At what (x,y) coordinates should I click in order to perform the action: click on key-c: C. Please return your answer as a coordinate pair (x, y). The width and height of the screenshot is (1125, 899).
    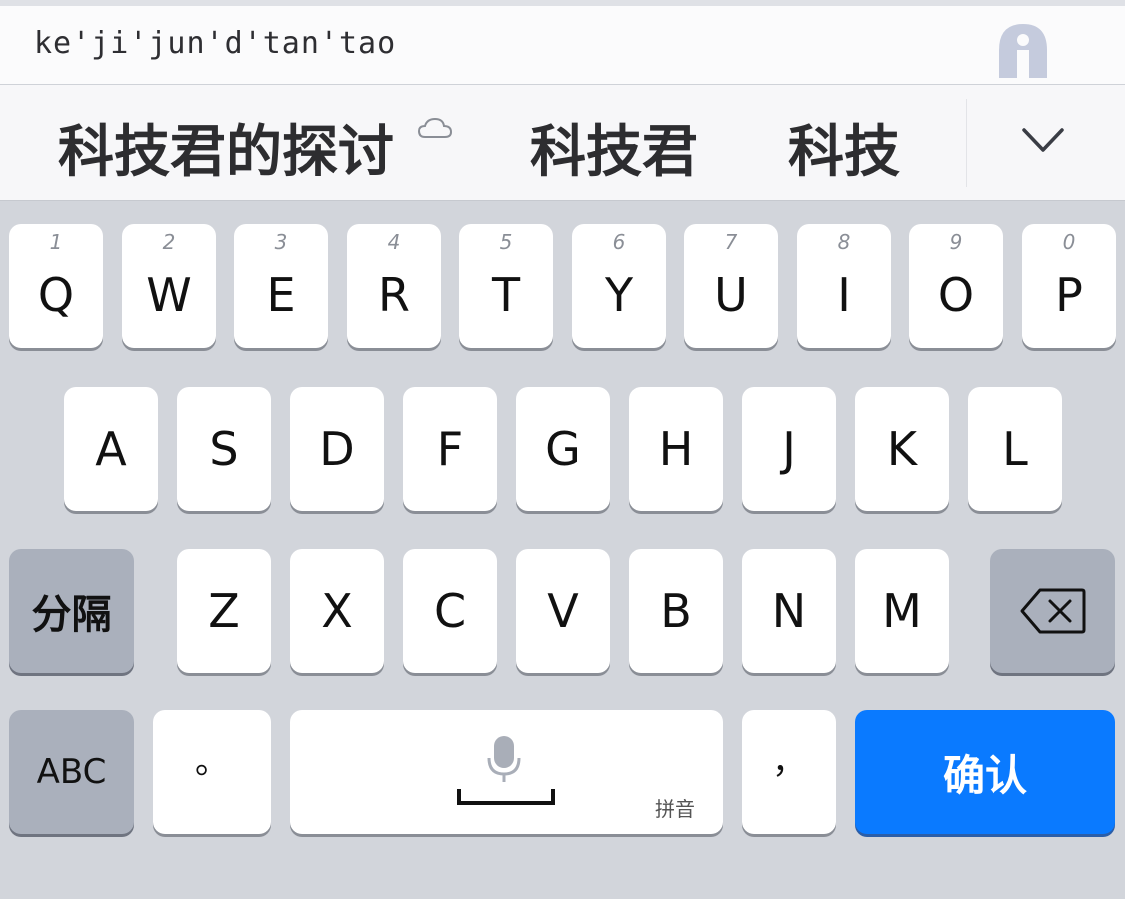
    Looking at the image, I should click on (450, 611).